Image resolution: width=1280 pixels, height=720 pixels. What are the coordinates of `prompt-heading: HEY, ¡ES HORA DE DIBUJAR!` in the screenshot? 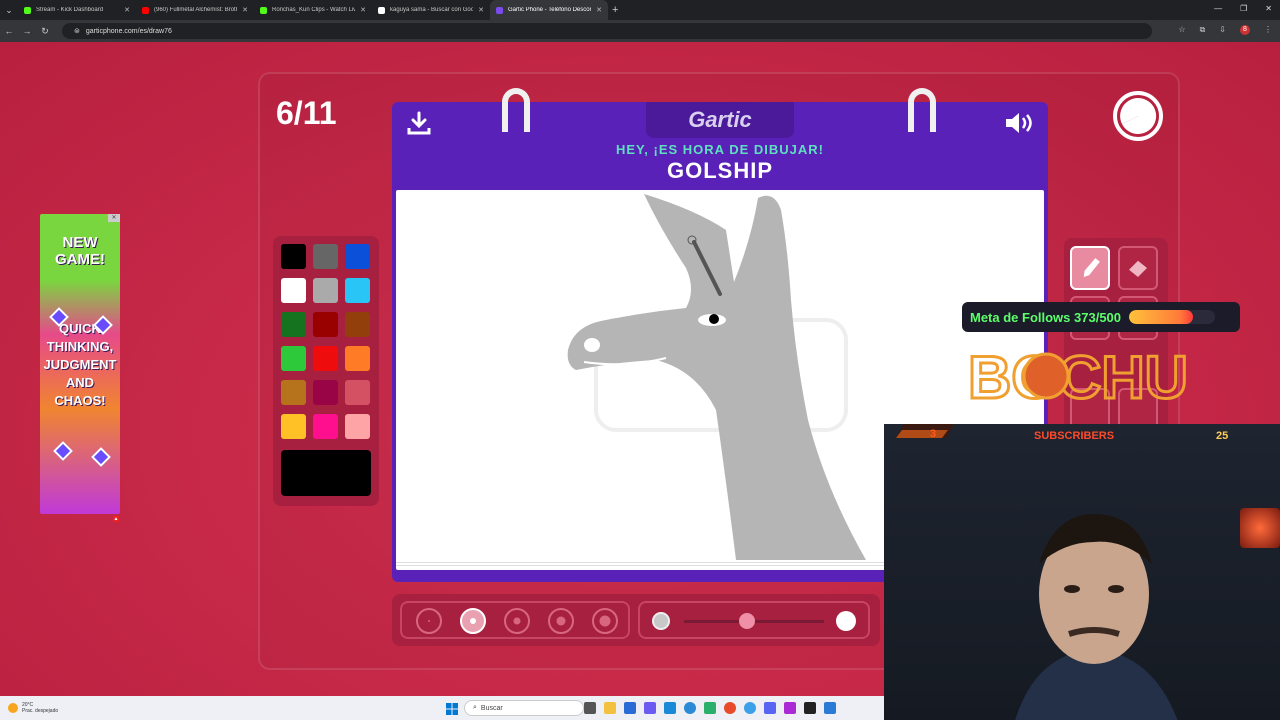 It's located at (720, 149).